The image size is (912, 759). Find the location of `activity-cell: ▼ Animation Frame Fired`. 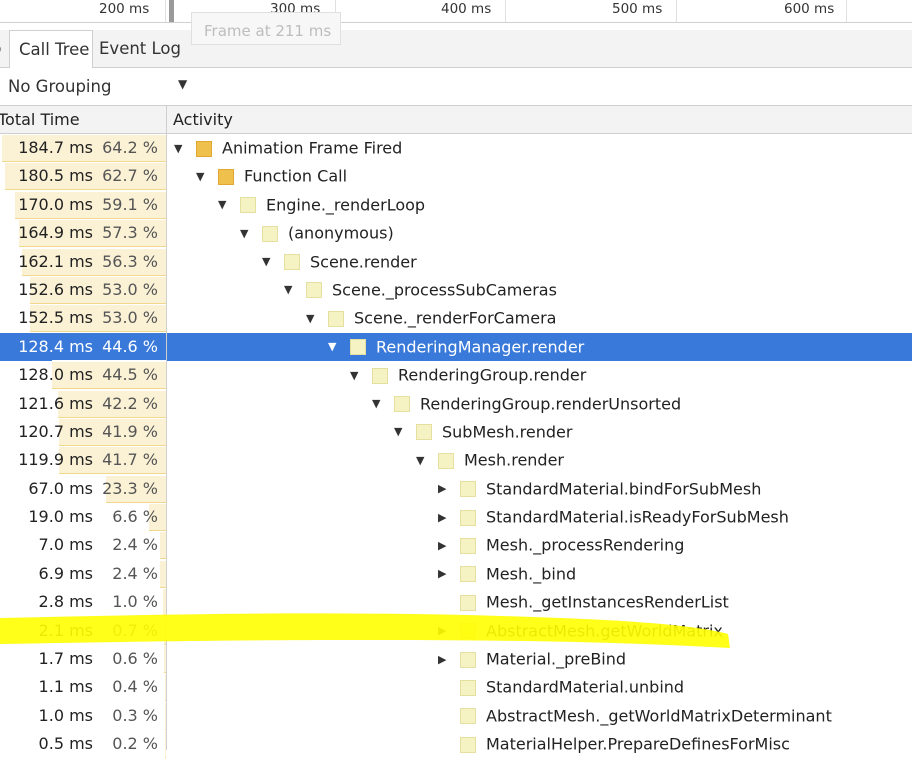

activity-cell: ▼ Animation Frame Fired is located at coordinates (288, 148).